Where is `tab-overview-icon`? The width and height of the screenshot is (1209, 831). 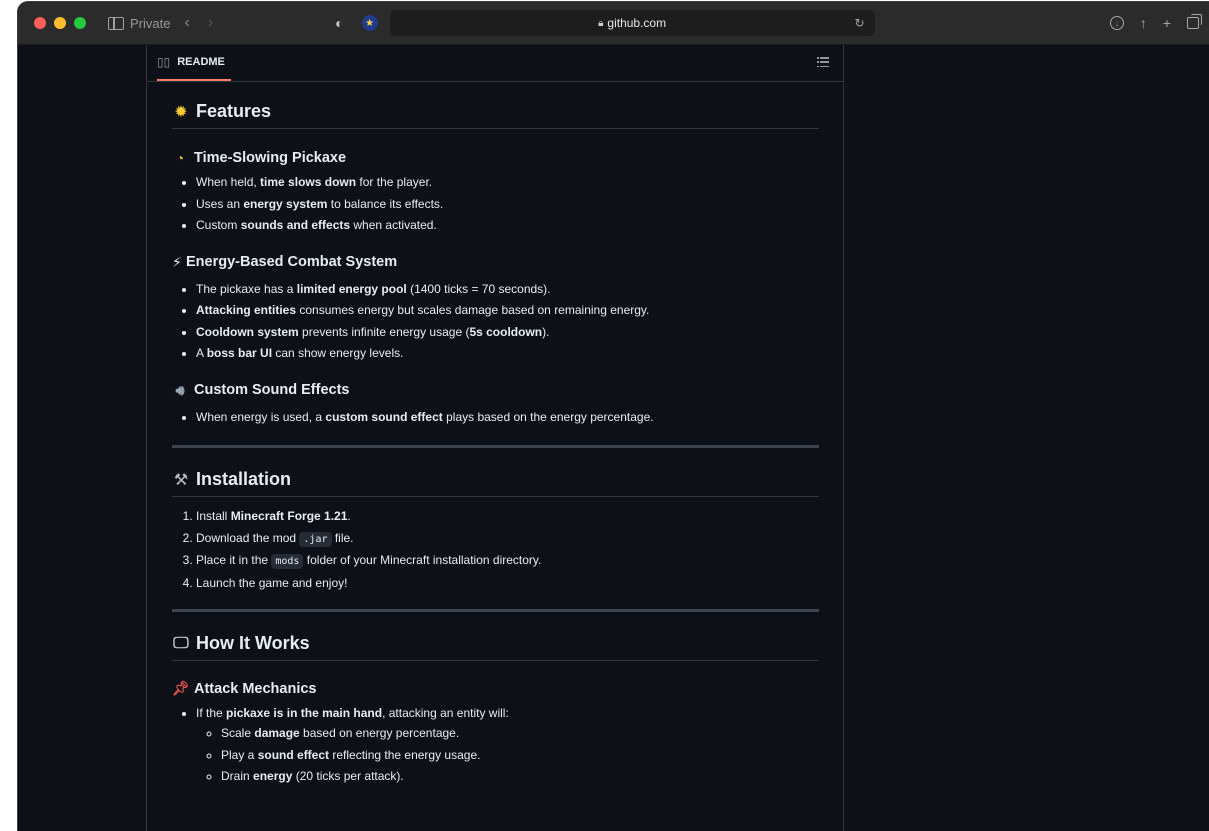 tab-overview-icon is located at coordinates (1194, 21).